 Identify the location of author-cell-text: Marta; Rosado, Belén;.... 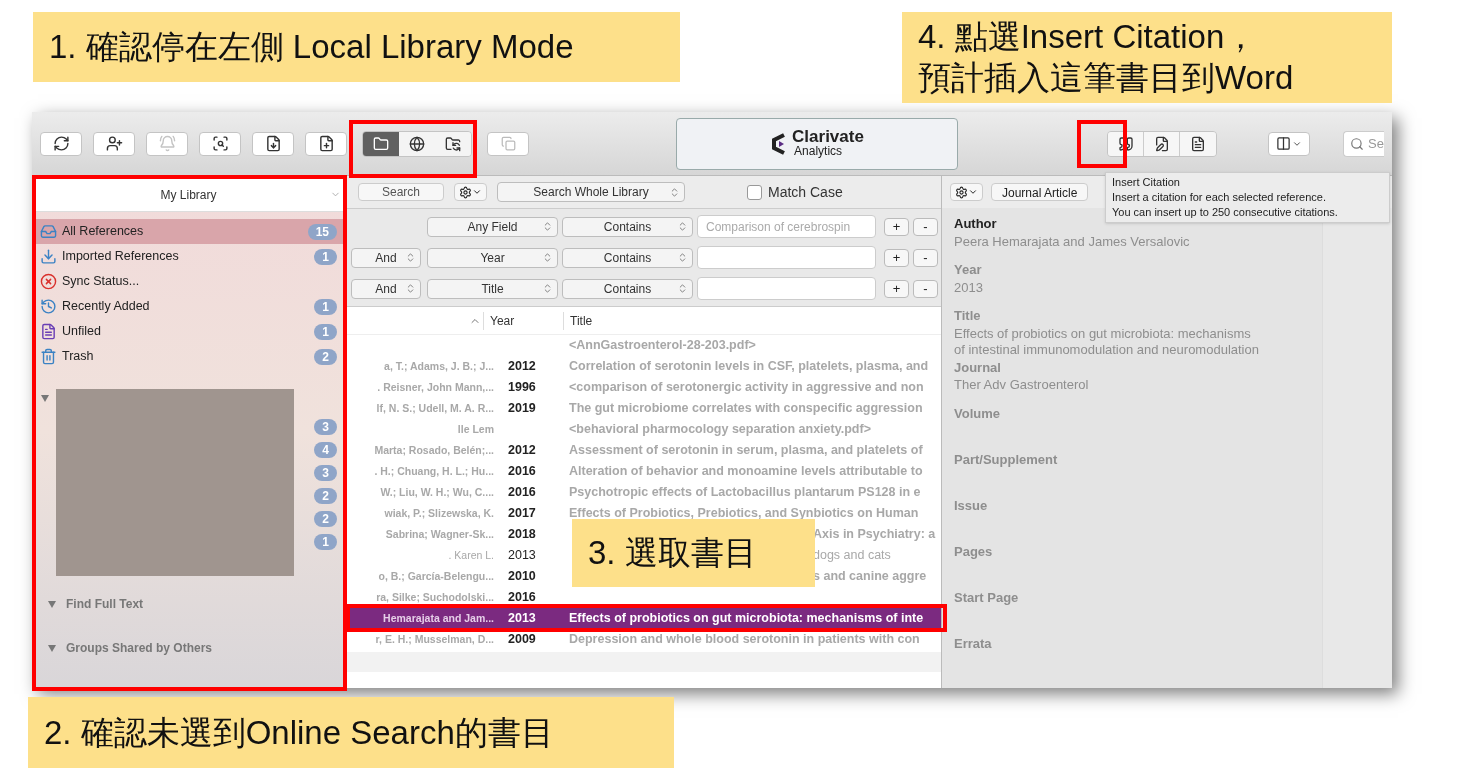
(434, 450).